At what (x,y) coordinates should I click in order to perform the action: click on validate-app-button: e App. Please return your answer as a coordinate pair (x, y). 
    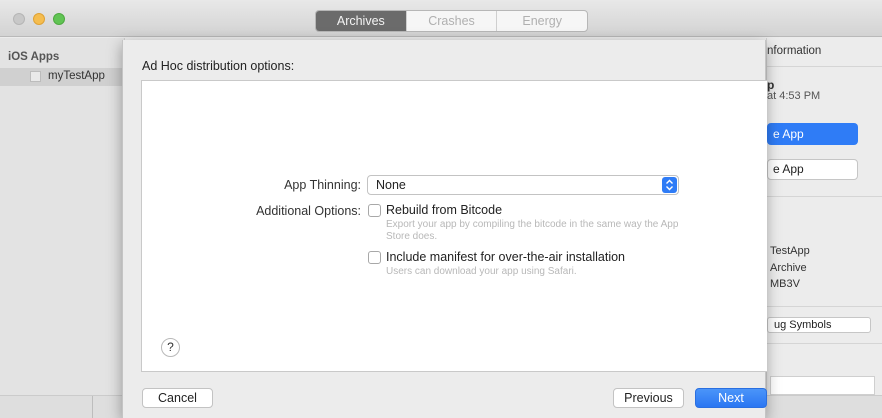
    Looking at the image, I should click on (812, 169).